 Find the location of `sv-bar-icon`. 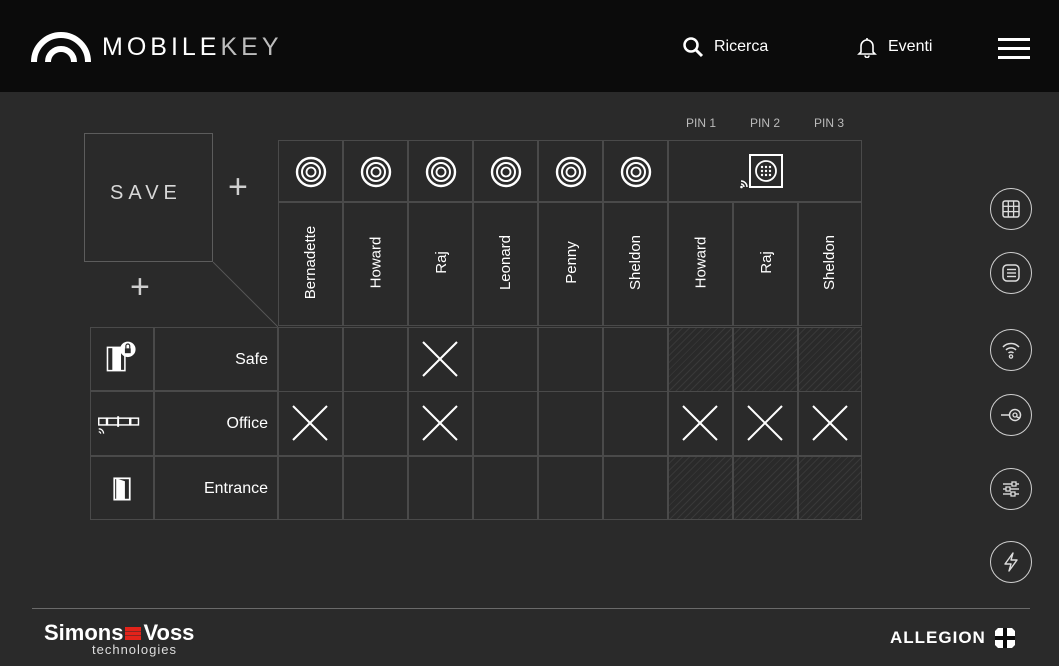

sv-bar-icon is located at coordinates (133, 633).